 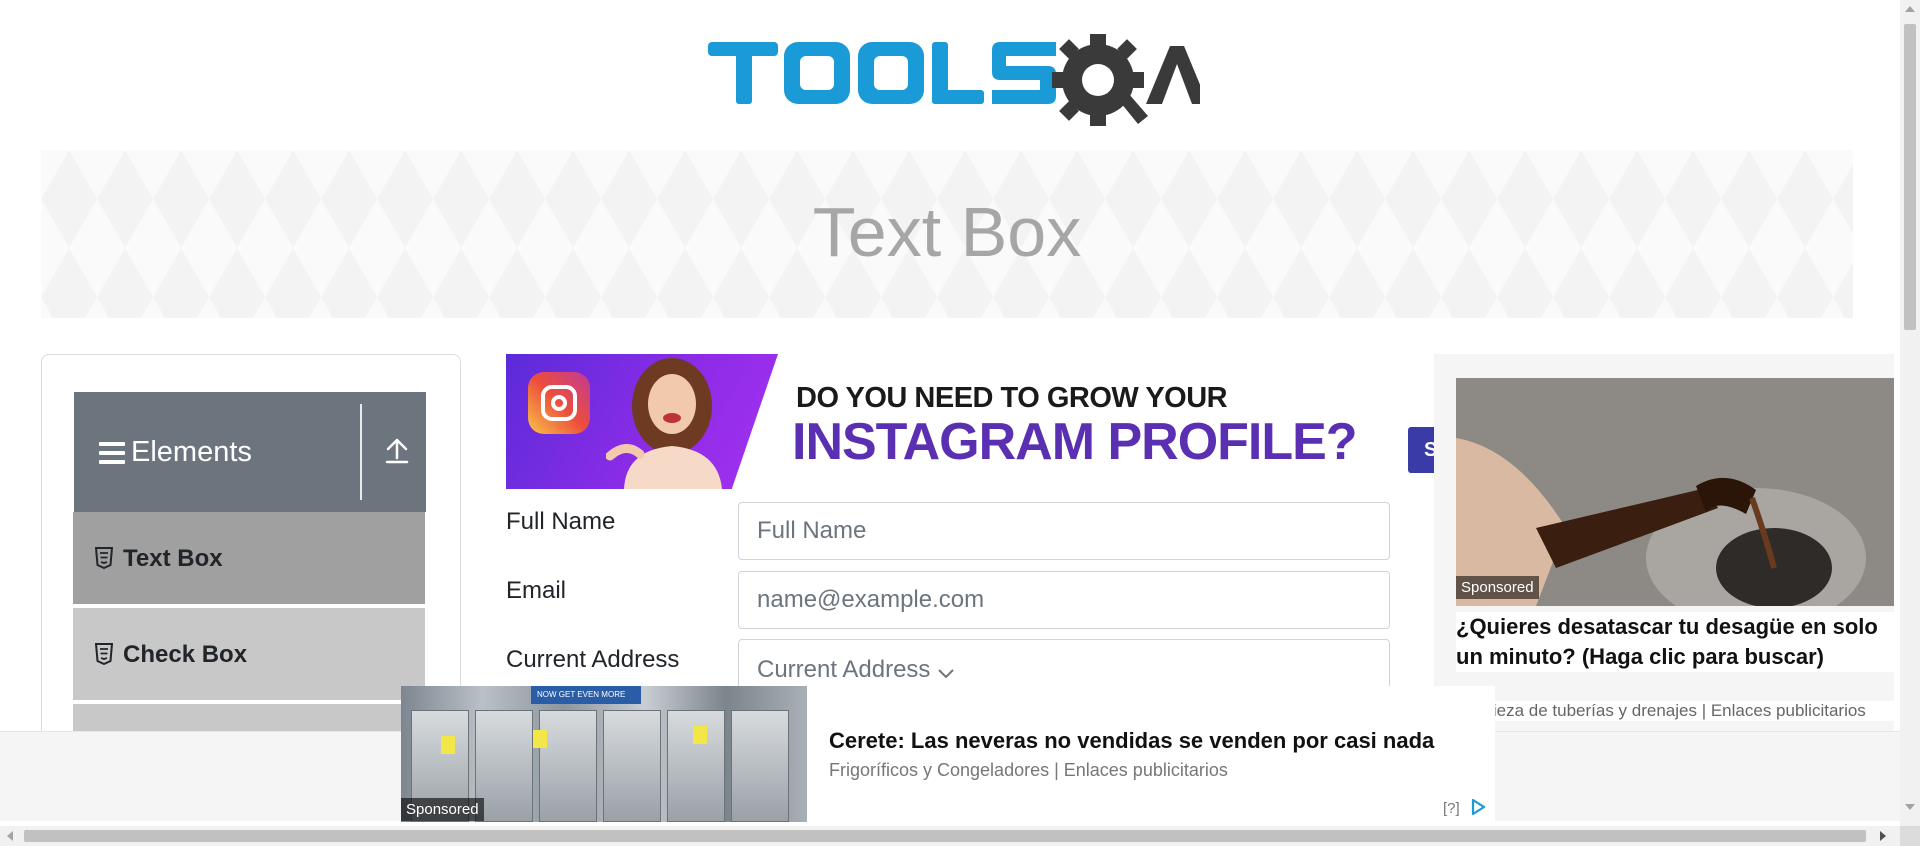 What do you see at coordinates (1675, 492) in the screenshot?
I see `ad-drain-image` at bounding box center [1675, 492].